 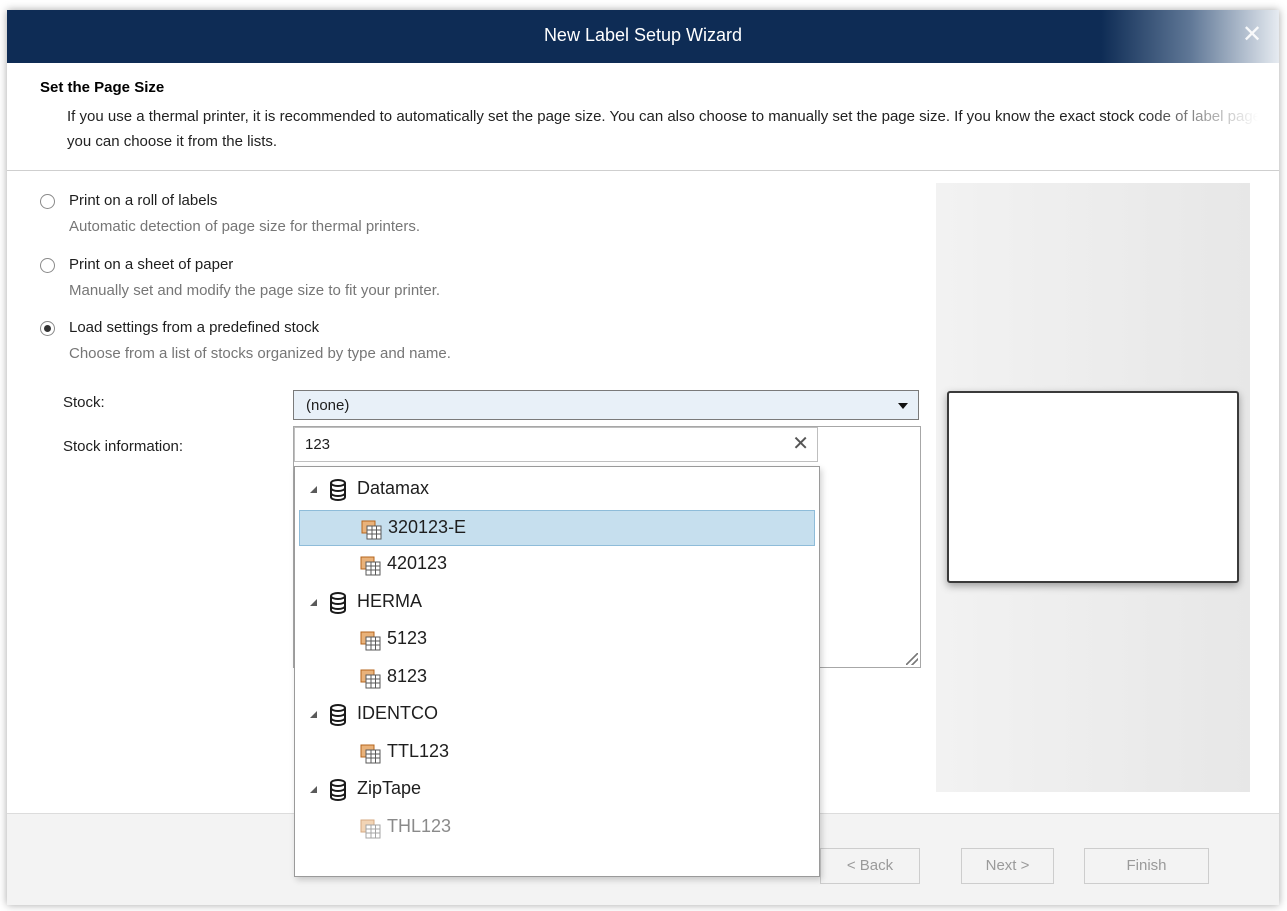 I want to click on stock-dropdown: (none), so click(x=606, y=405).